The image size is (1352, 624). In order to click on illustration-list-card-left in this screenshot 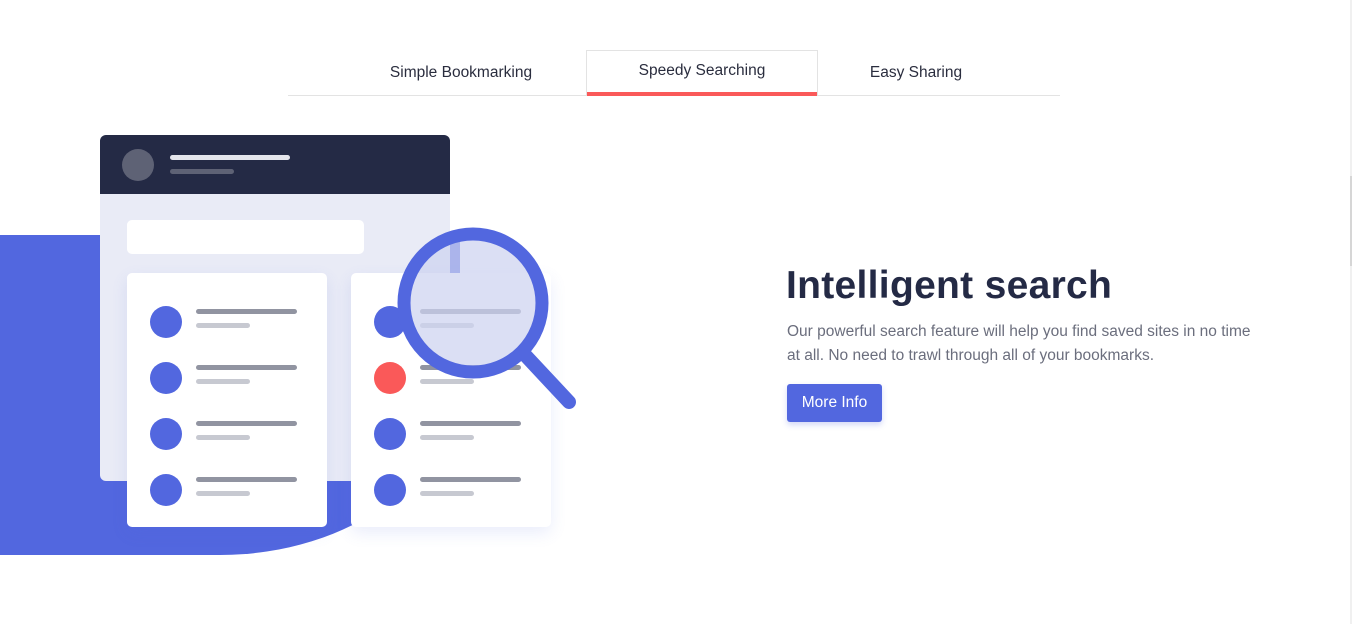, I will do `click(227, 400)`.